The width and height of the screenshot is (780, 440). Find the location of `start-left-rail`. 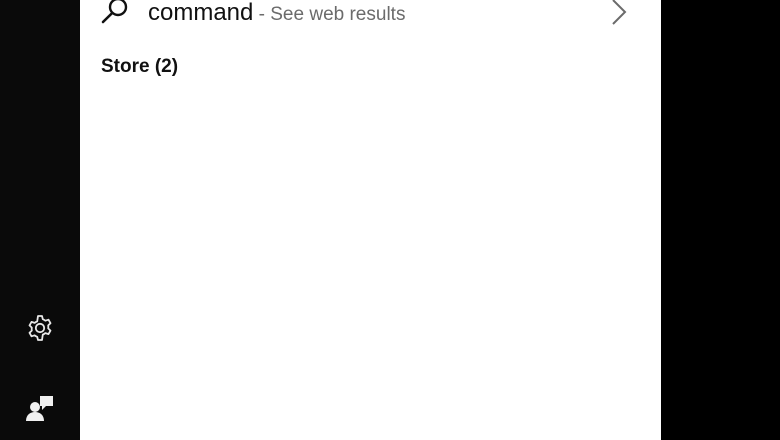

start-left-rail is located at coordinates (40, 220).